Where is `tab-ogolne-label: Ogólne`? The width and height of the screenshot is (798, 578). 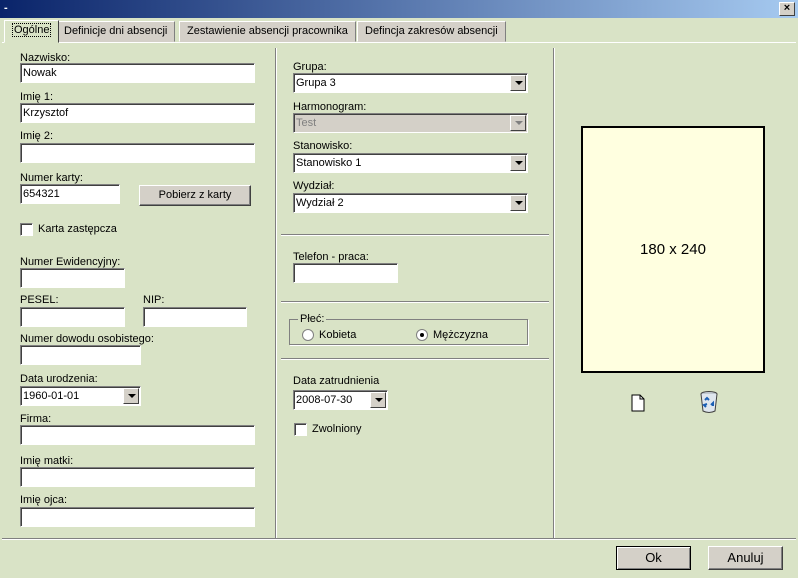 tab-ogolne-label: Ogólne is located at coordinates (32, 30).